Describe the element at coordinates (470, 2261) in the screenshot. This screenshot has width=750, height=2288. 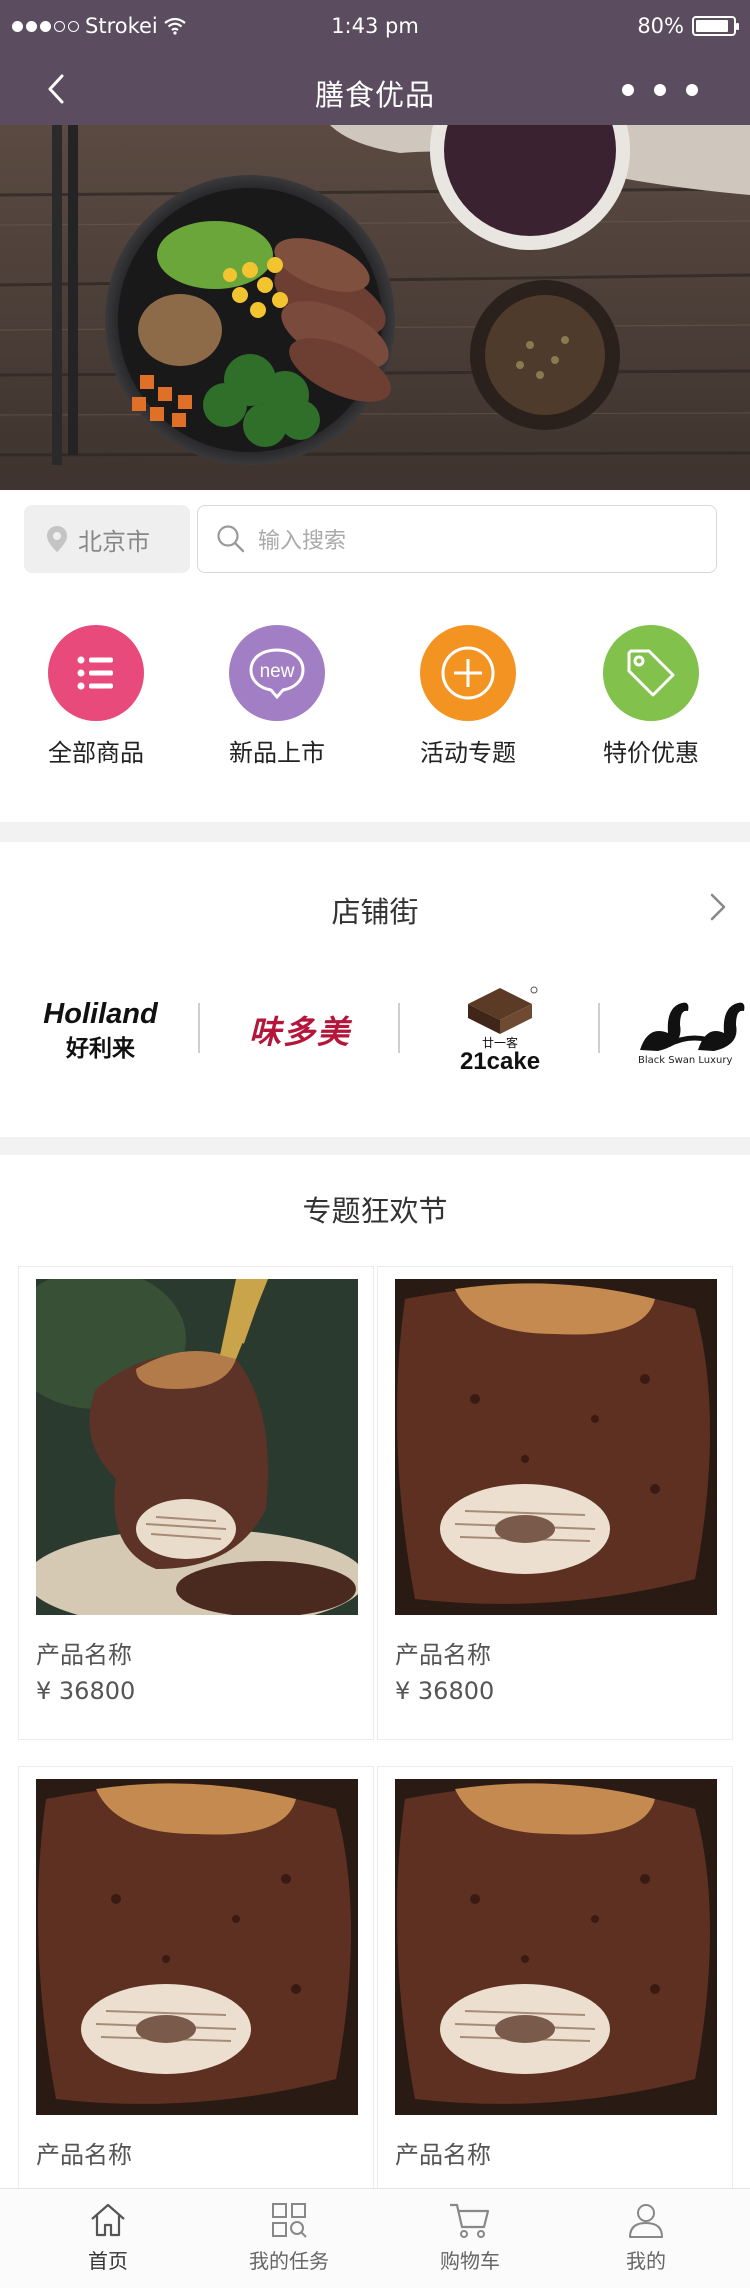
I see `tab-label: 购物车` at that location.